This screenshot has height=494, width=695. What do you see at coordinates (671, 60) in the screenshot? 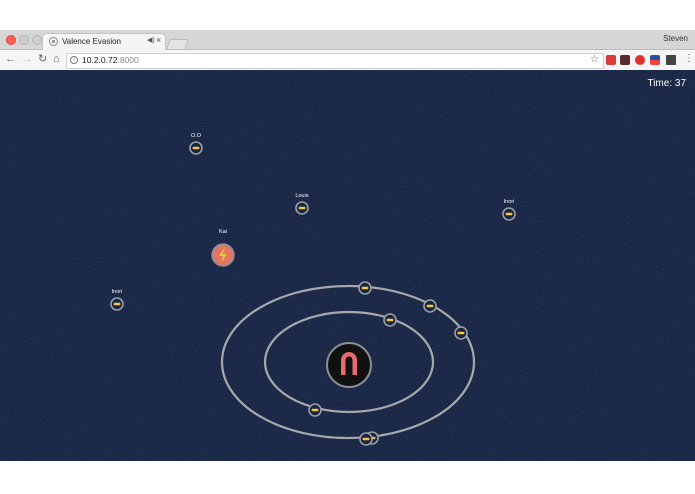
I see `extension-window-icon` at bounding box center [671, 60].